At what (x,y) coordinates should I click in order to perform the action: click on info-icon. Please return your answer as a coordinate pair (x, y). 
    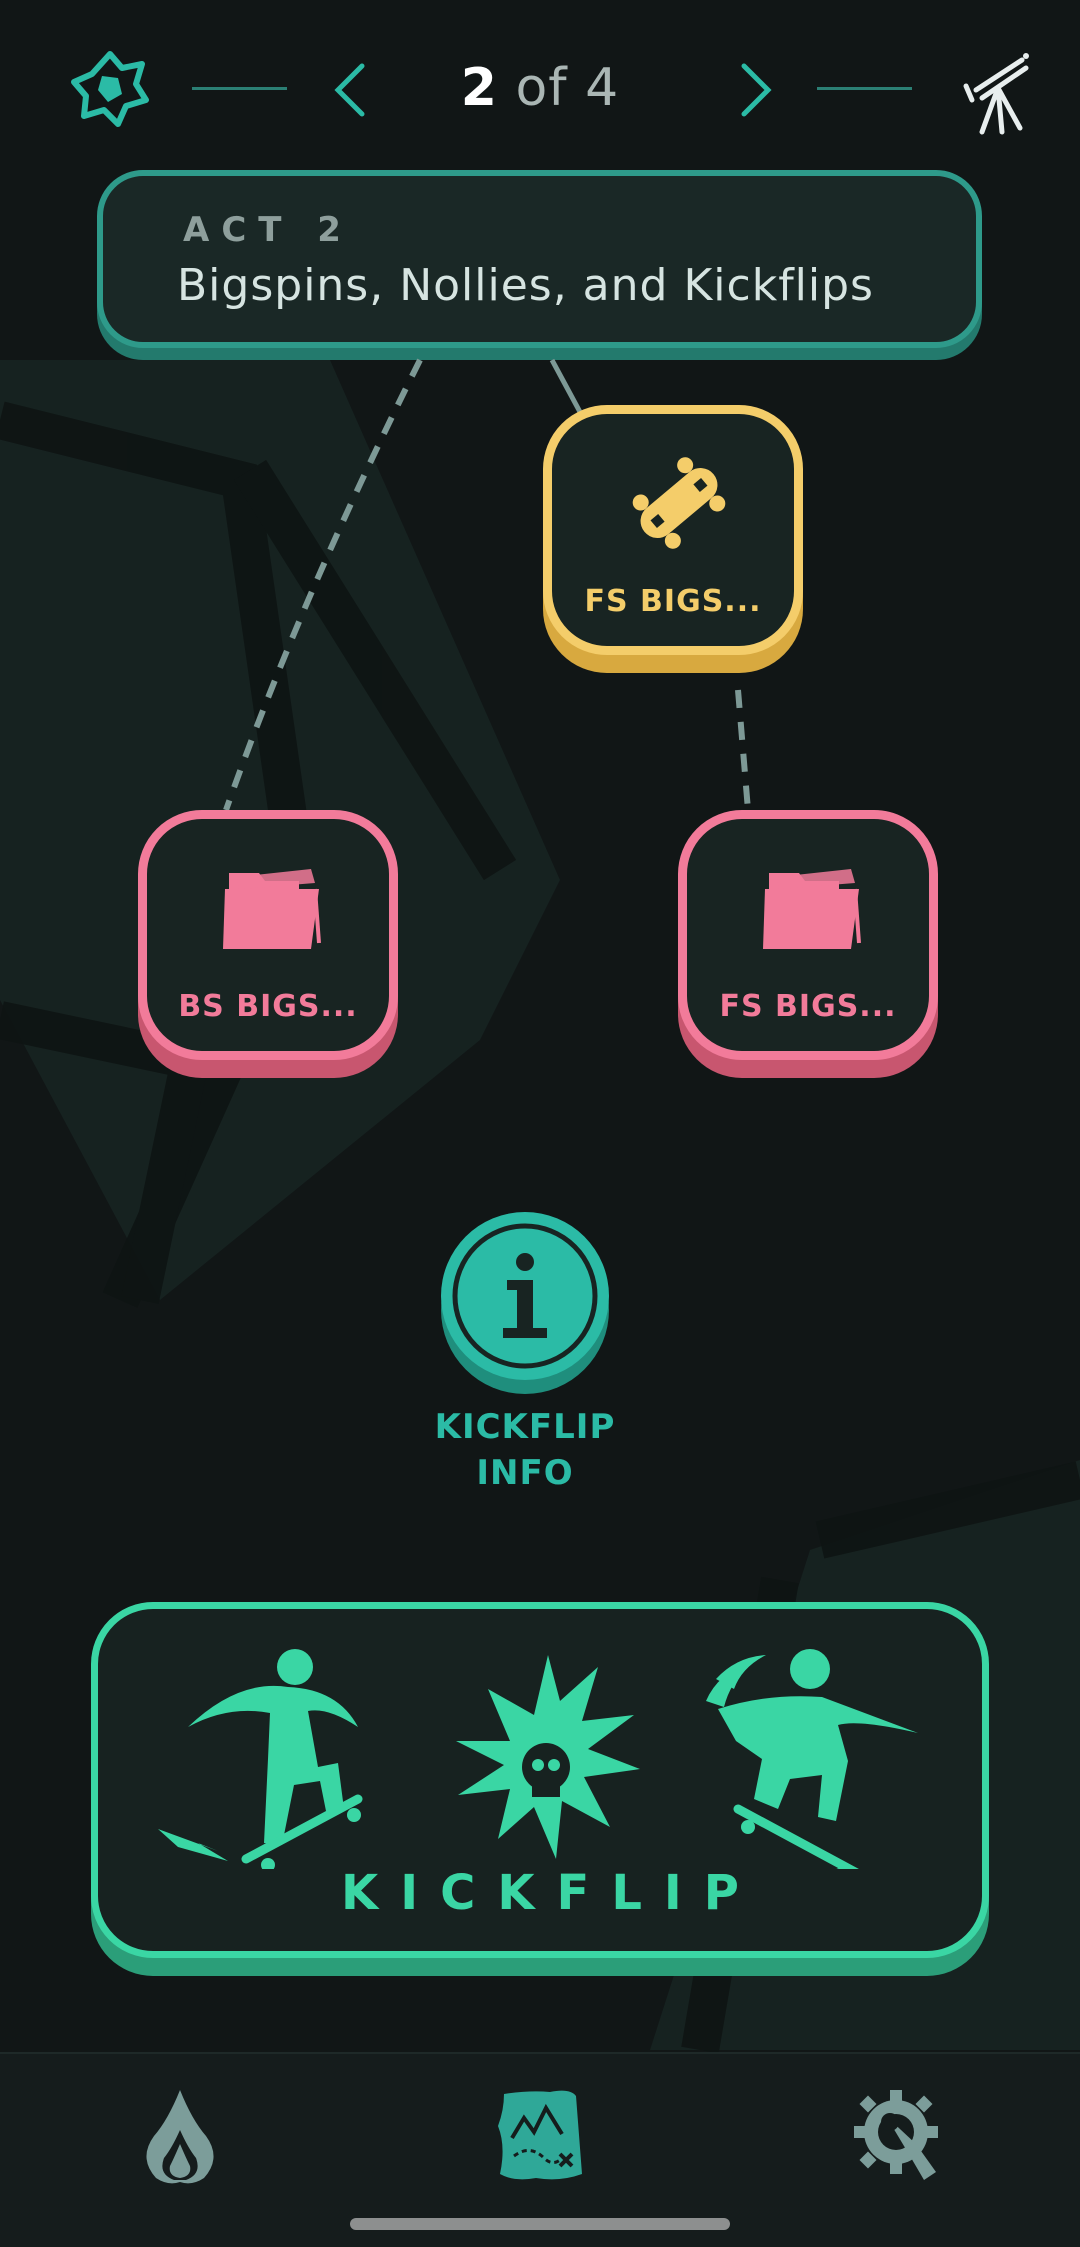
    Looking at the image, I should click on (525, 1296).